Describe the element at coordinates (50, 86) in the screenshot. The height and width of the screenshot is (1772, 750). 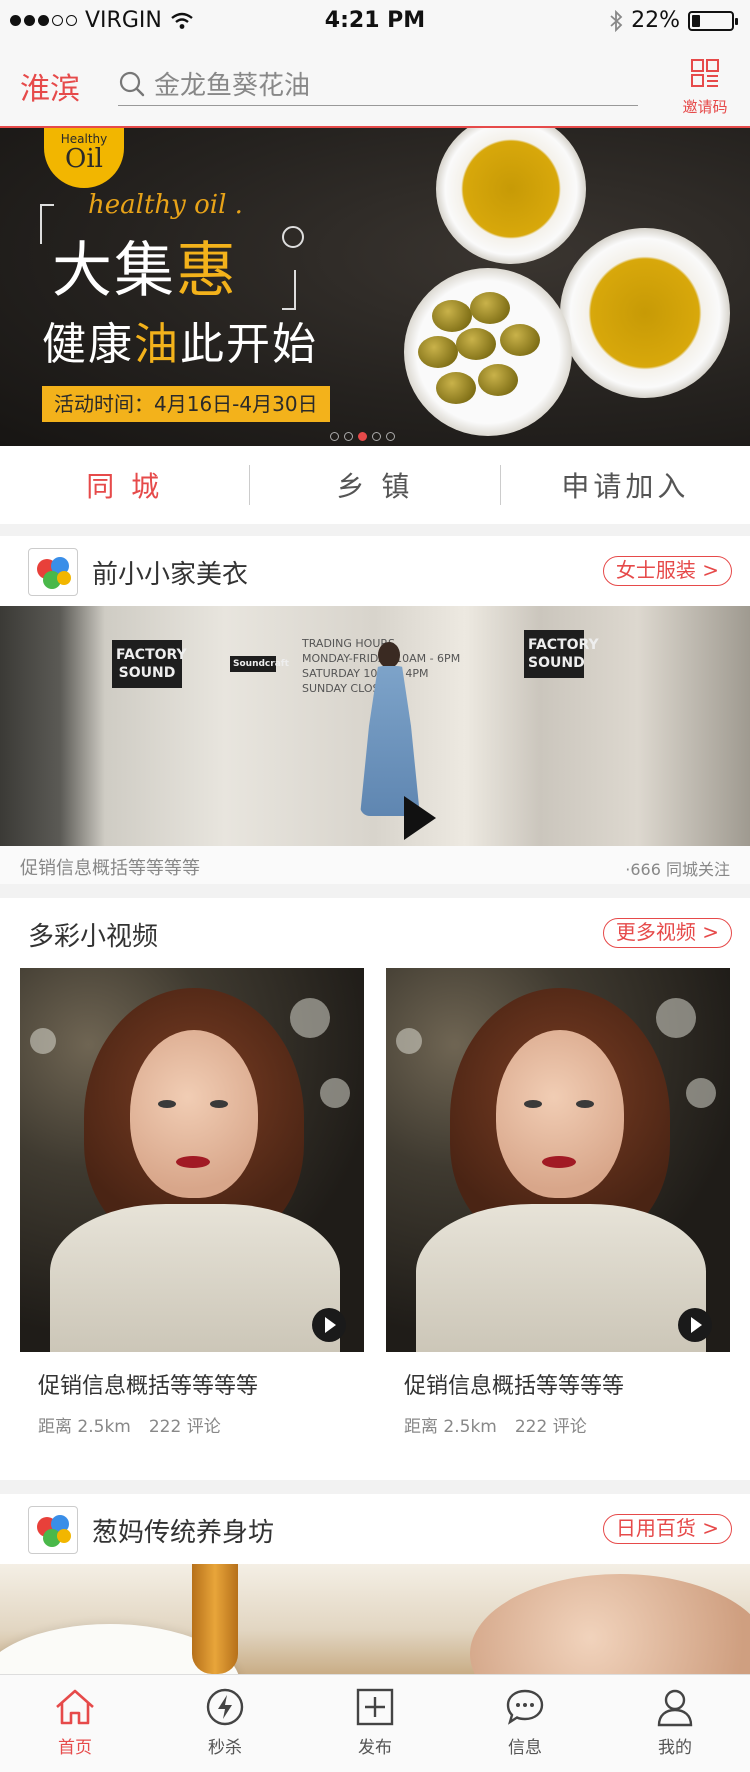
I see `city-selector: 淮滨` at that location.